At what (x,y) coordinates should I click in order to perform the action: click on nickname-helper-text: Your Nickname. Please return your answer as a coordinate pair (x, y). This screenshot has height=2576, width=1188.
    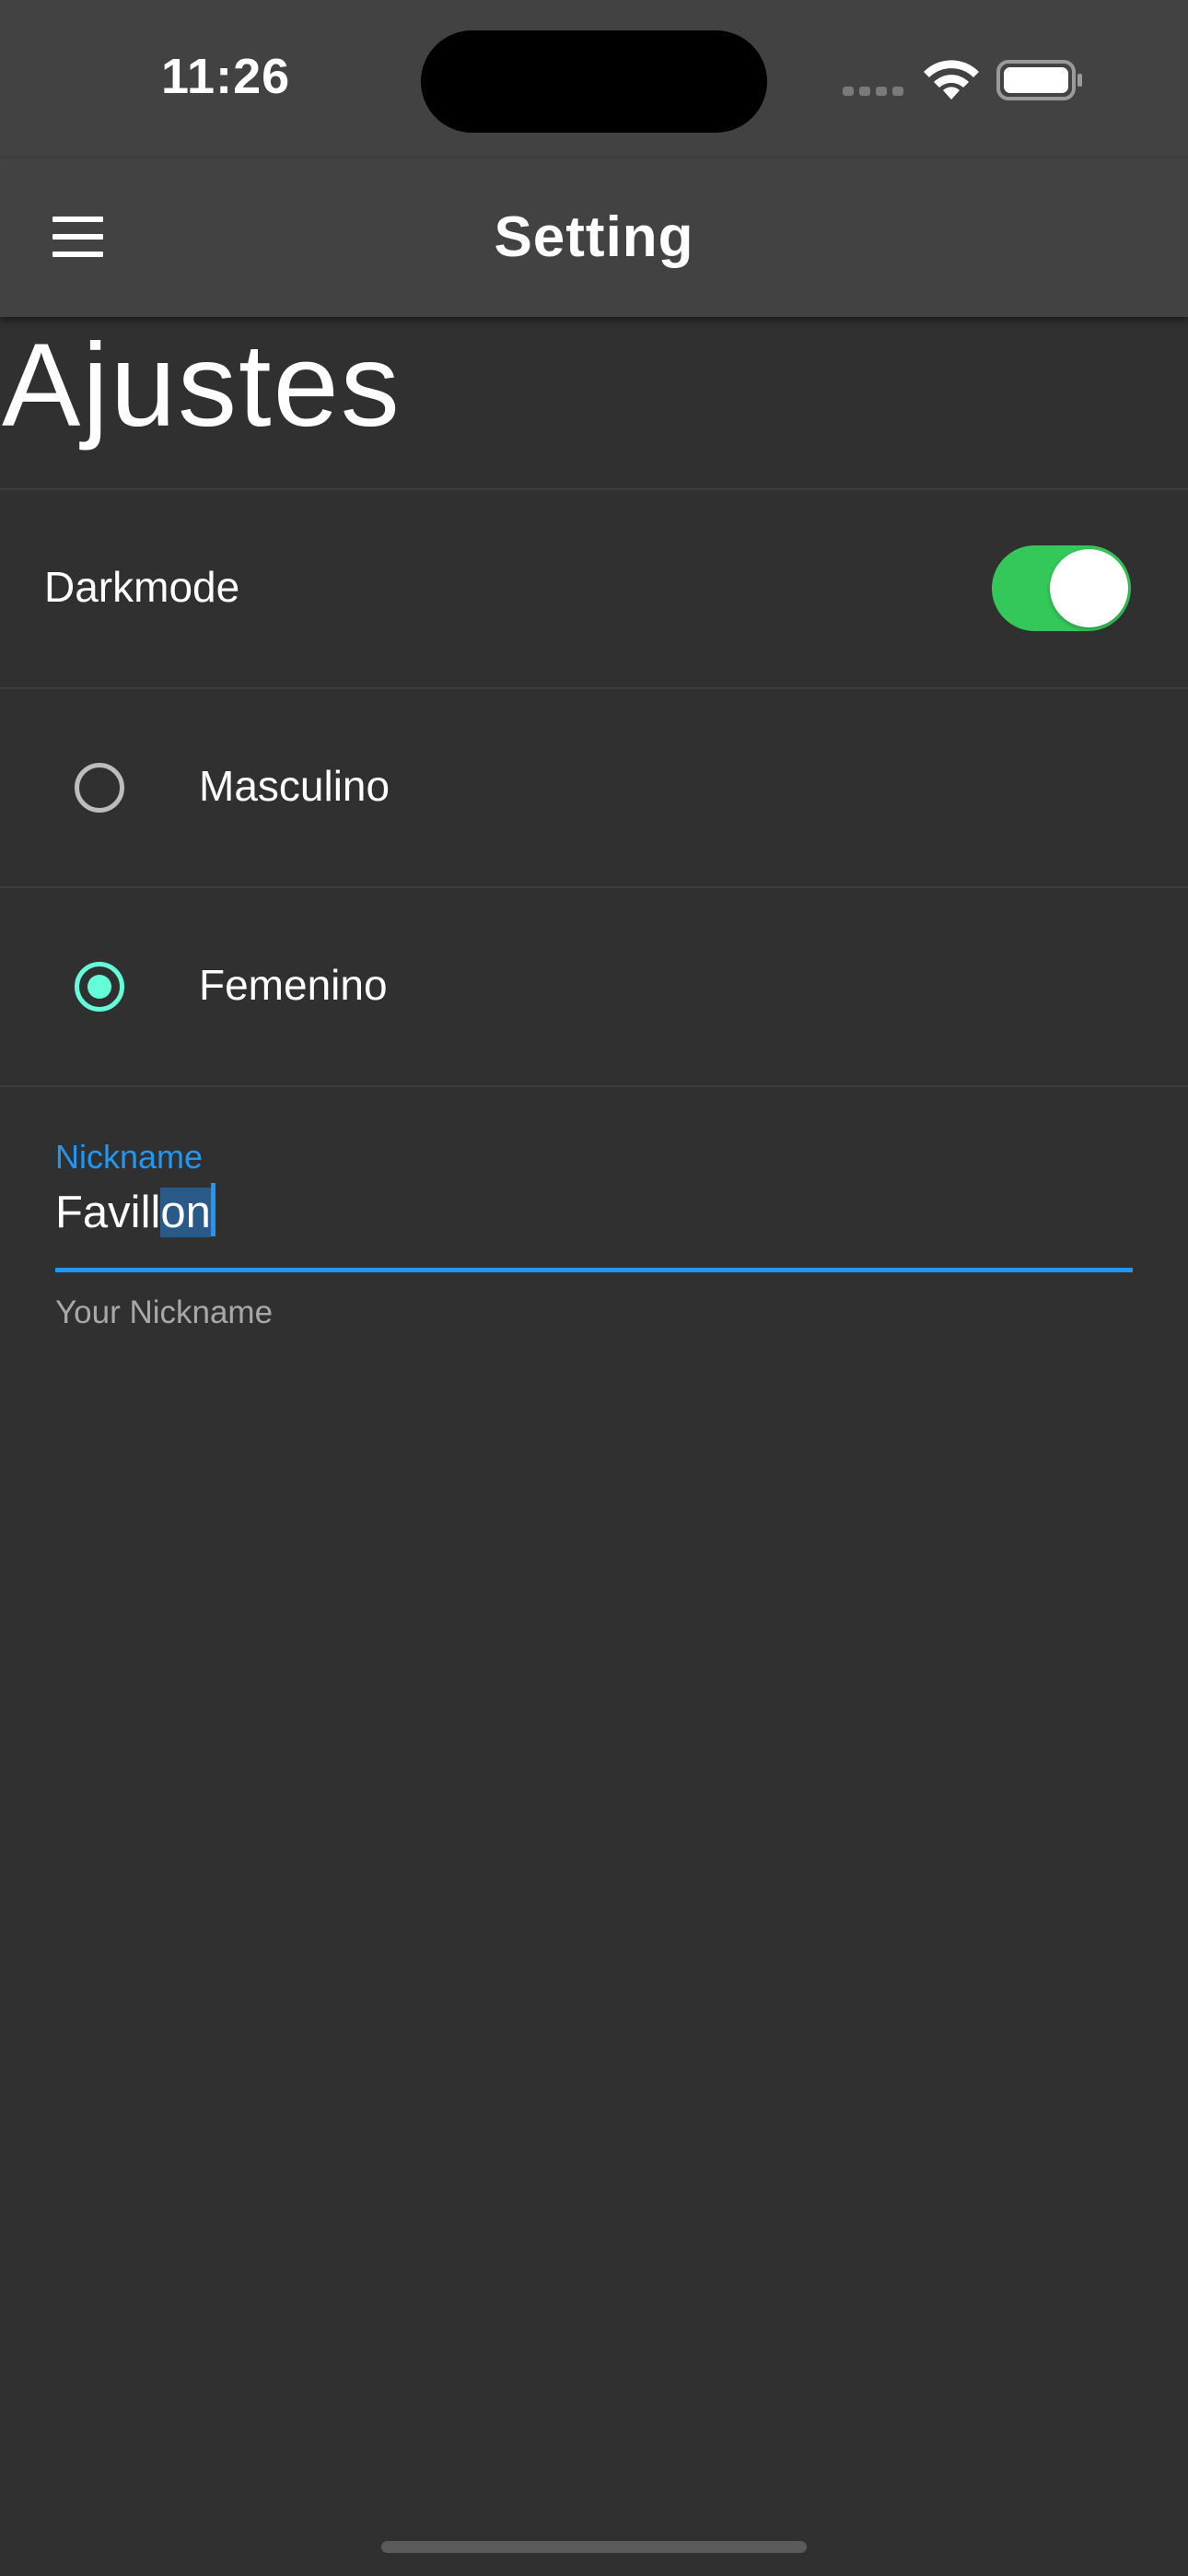
    Looking at the image, I should click on (164, 1312).